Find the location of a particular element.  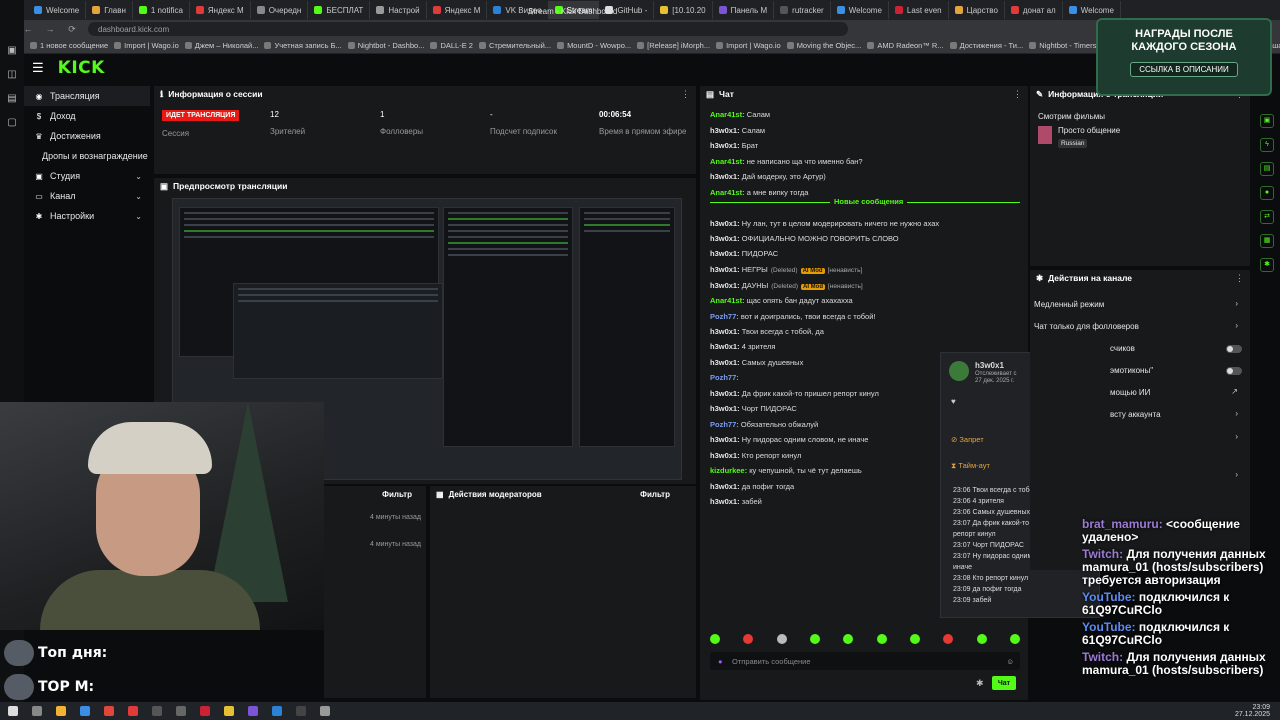

browser-tab: Last even is located at coordinates (919, 10).